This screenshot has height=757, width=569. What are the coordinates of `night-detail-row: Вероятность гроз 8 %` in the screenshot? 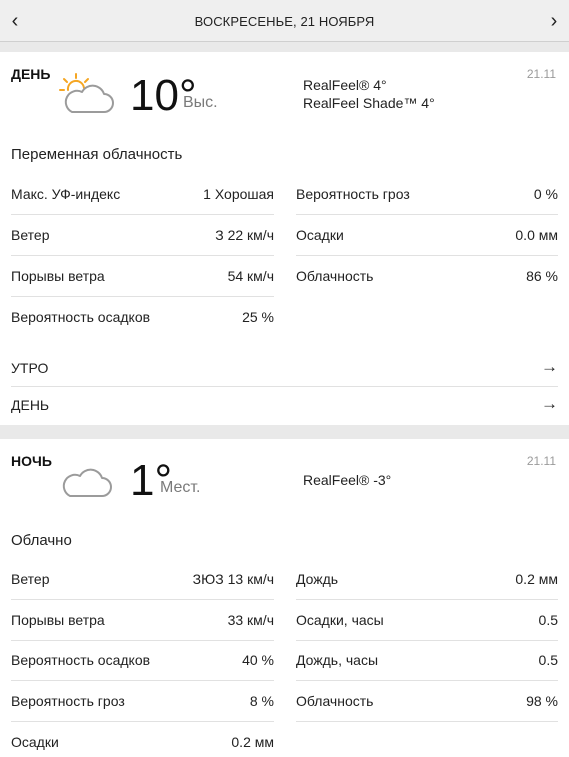 It's located at (142, 701).